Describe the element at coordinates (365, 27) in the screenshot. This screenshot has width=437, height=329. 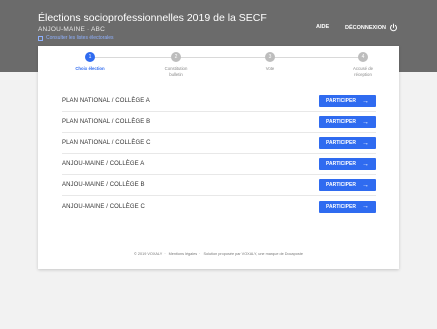
I see `logout-label: DÉCONNEXION` at that location.